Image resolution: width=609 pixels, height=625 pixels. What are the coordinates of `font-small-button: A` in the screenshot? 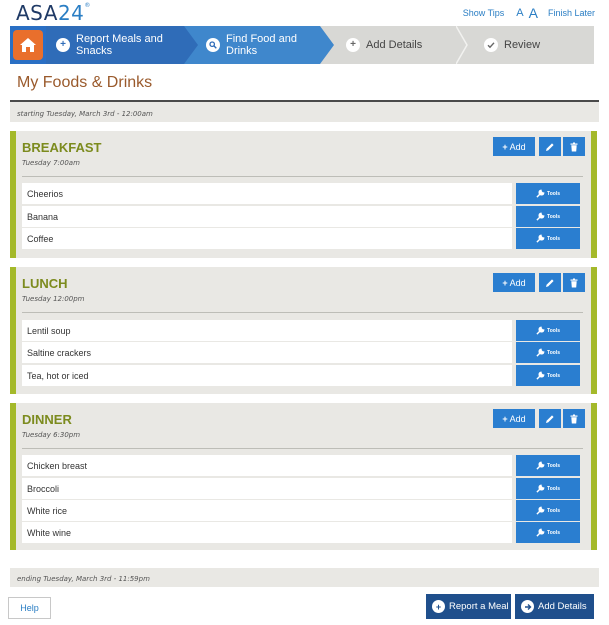 It's located at (519, 13).